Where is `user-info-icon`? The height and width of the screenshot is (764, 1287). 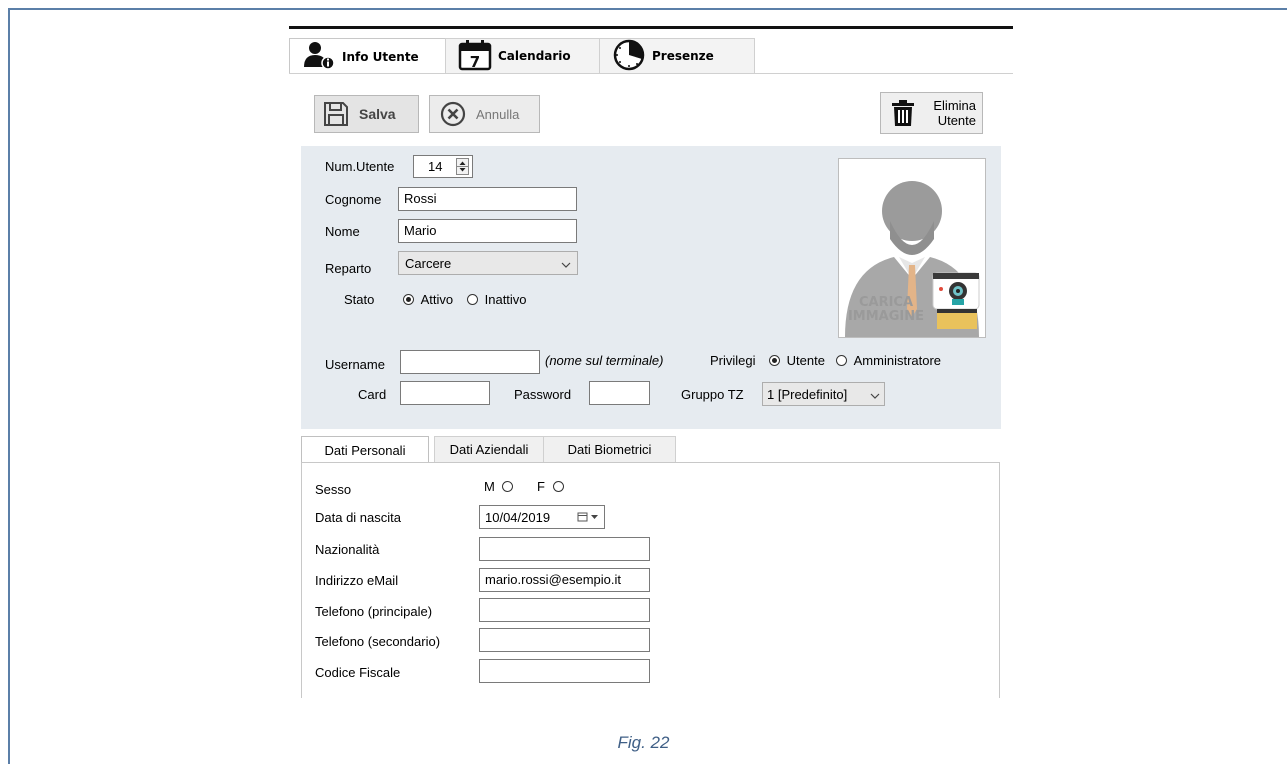 user-info-icon is located at coordinates (319, 56).